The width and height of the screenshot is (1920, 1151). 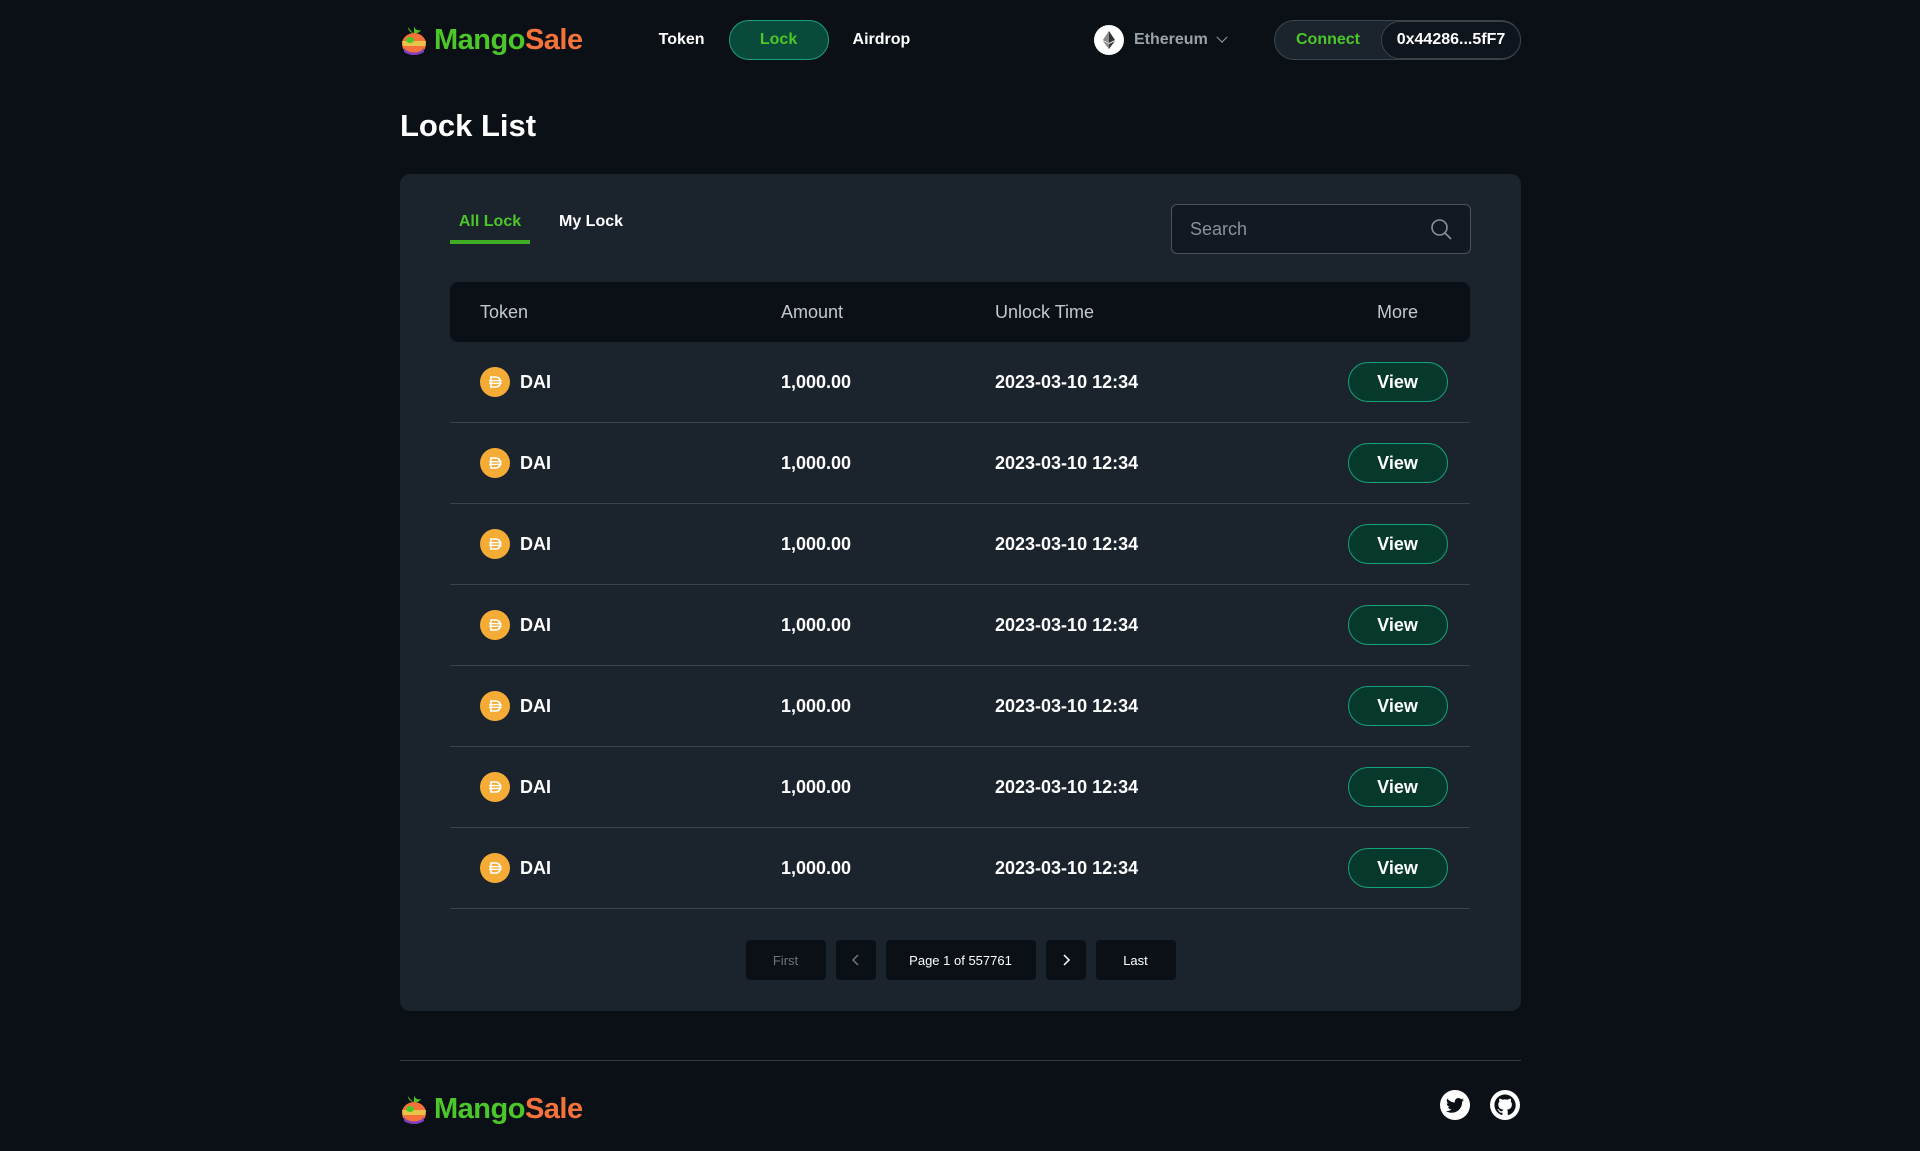 I want to click on tab-my-lock: My Lock, so click(x=591, y=224).